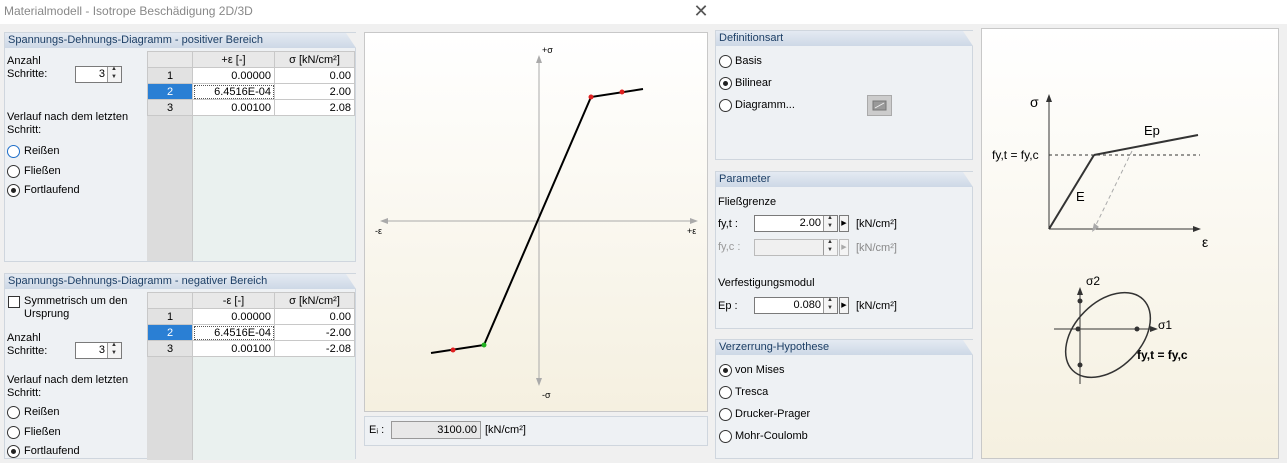 The height and width of the screenshot is (463, 1287). Describe the element at coordinates (233, 300) in the screenshot. I see `column-header-eps: -ε [-]` at that location.